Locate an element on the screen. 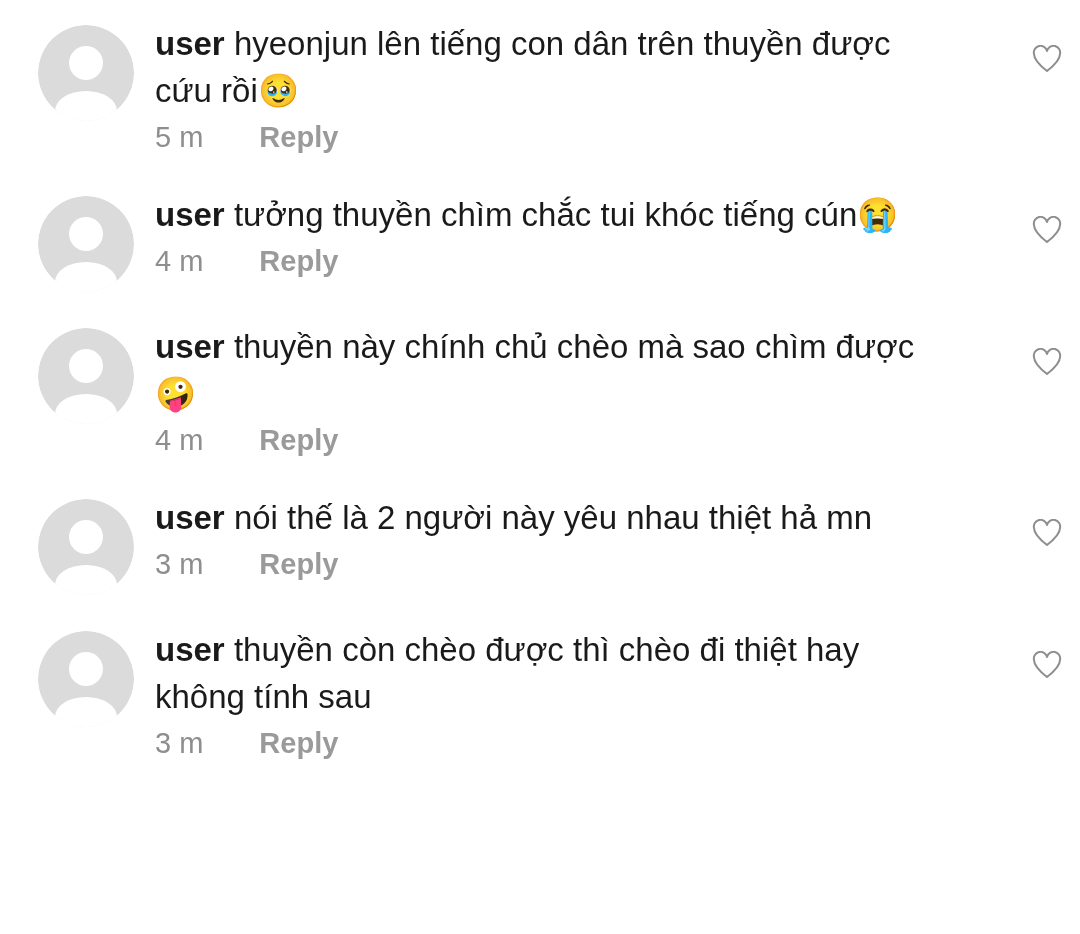  comment-text: user nói thế là 2 người này yêu nhau thiệt hả mn is located at coordinates (514, 518).